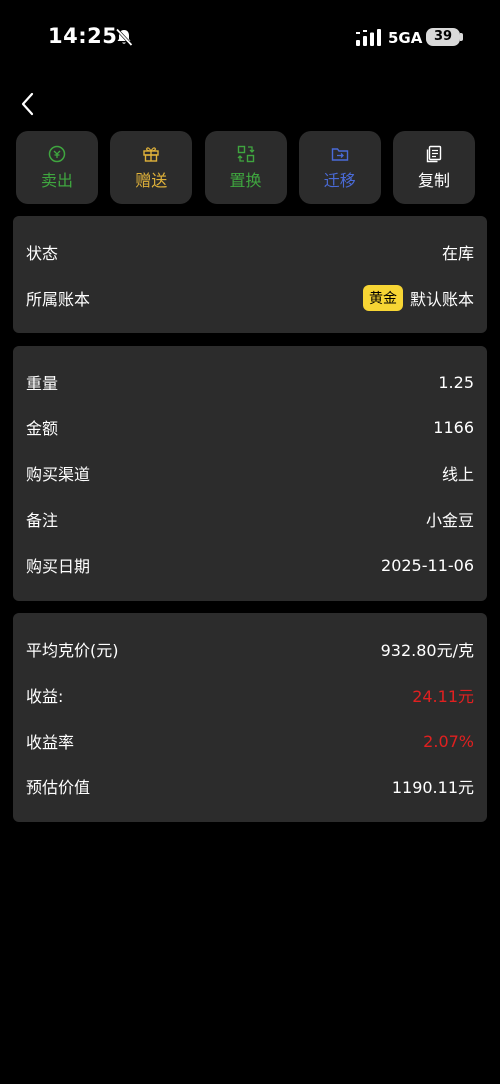 The image size is (500, 1084). What do you see at coordinates (457, 474) in the screenshot?
I see `channel-value: 线上` at bounding box center [457, 474].